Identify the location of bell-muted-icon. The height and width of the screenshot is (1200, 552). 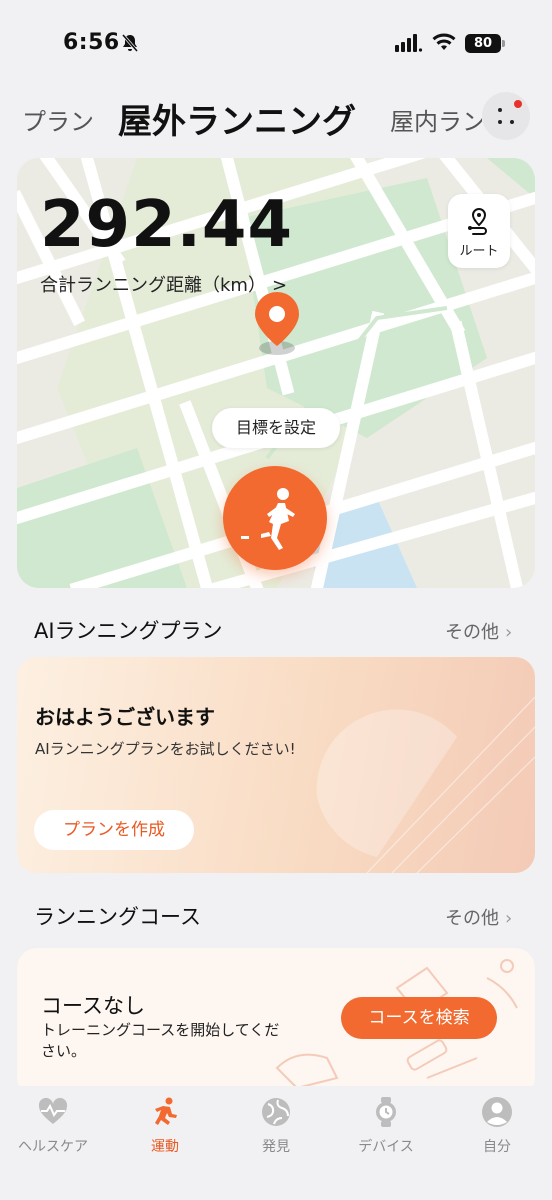
(130, 43).